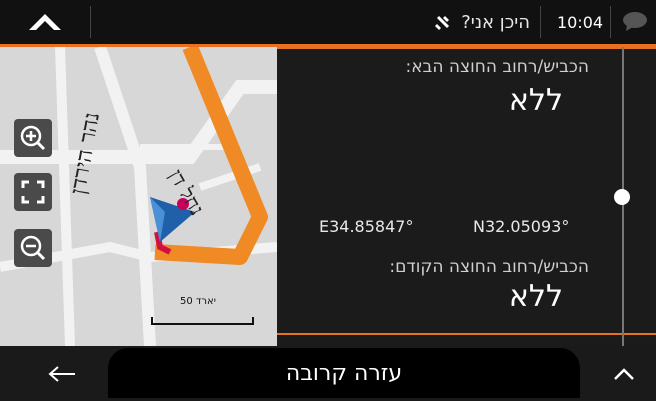 This screenshot has width=656, height=401. Describe the element at coordinates (622, 197) in the screenshot. I see `scroll-thumb` at that location.